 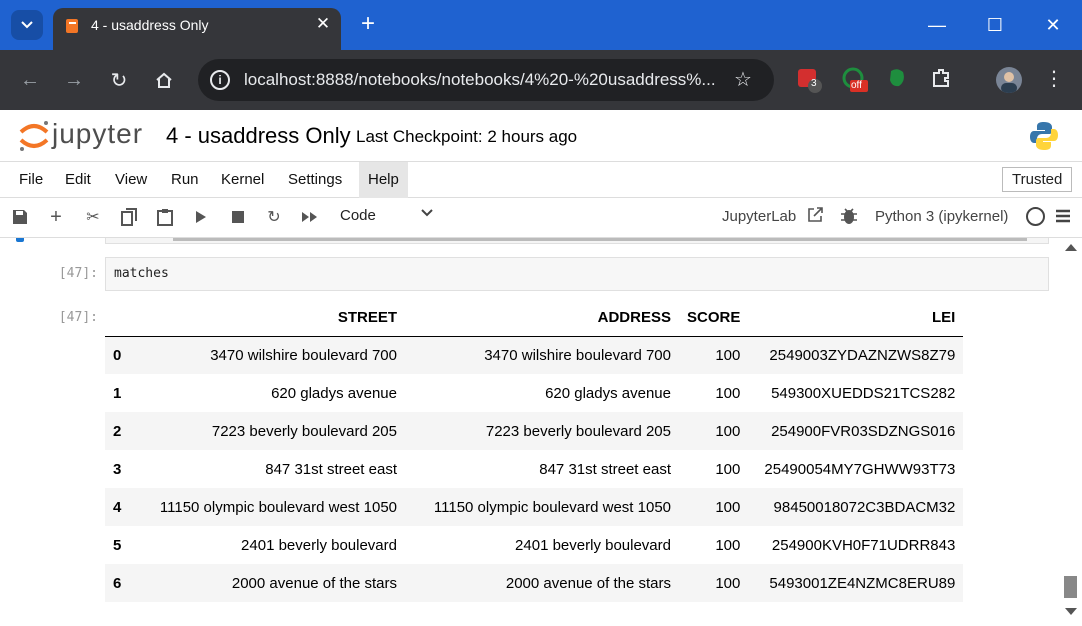 What do you see at coordinates (995, 25) in the screenshot?
I see `maximize-button: ☐` at bounding box center [995, 25].